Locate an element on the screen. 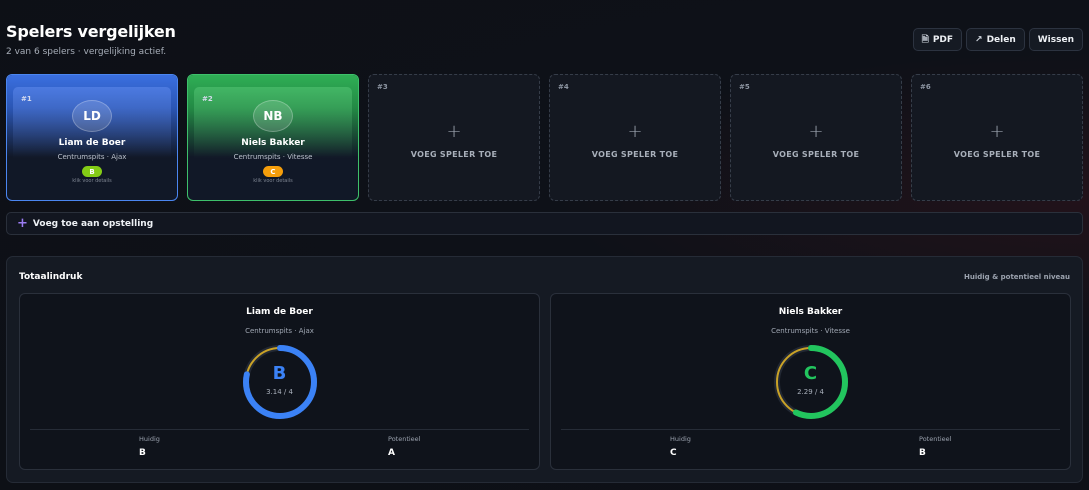  empty-slot-4: #4 + VOEG SPELER TOE is located at coordinates (635, 137).